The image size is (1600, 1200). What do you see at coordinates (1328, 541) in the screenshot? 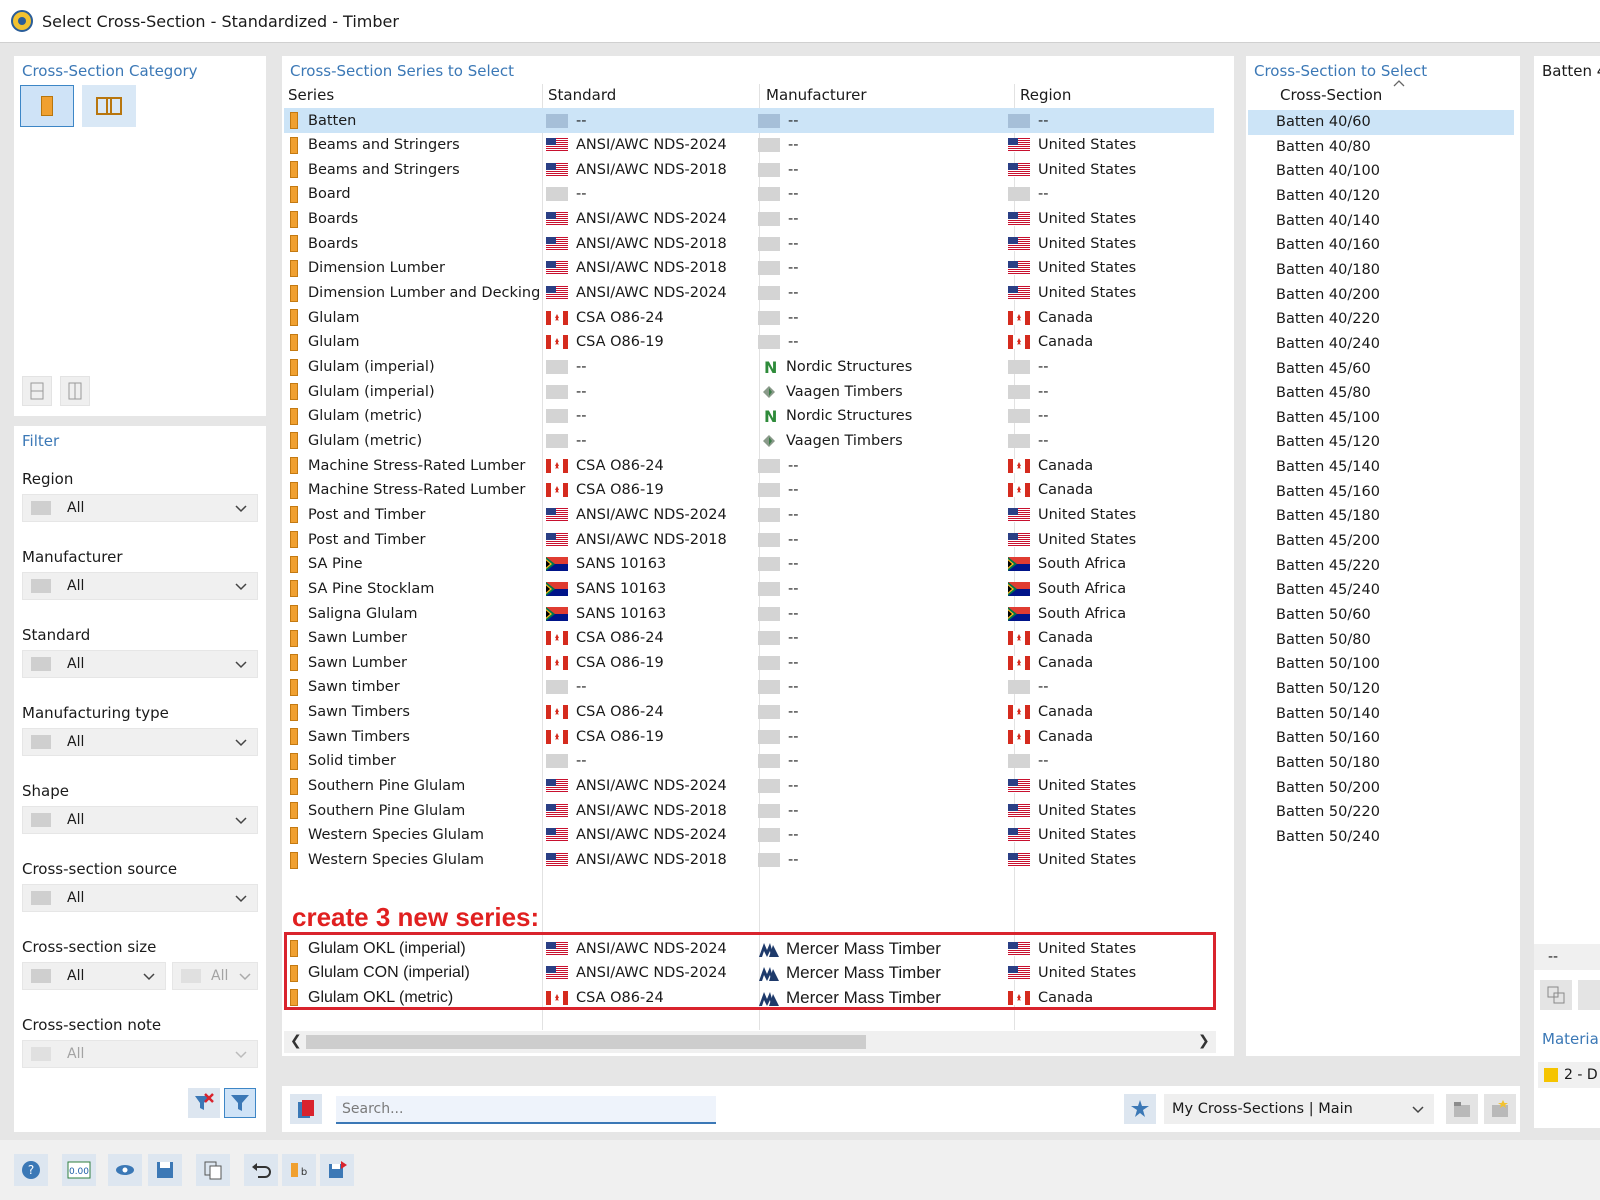
I see `cross-section-item: Batten 45/200` at bounding box center [1328, 541].